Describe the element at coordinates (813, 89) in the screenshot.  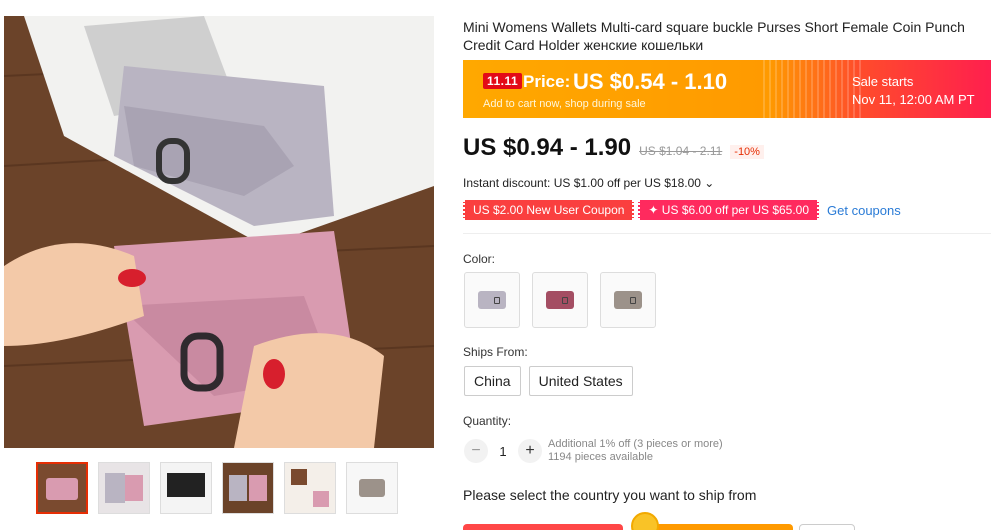
I see `banner-decoration` at that location.